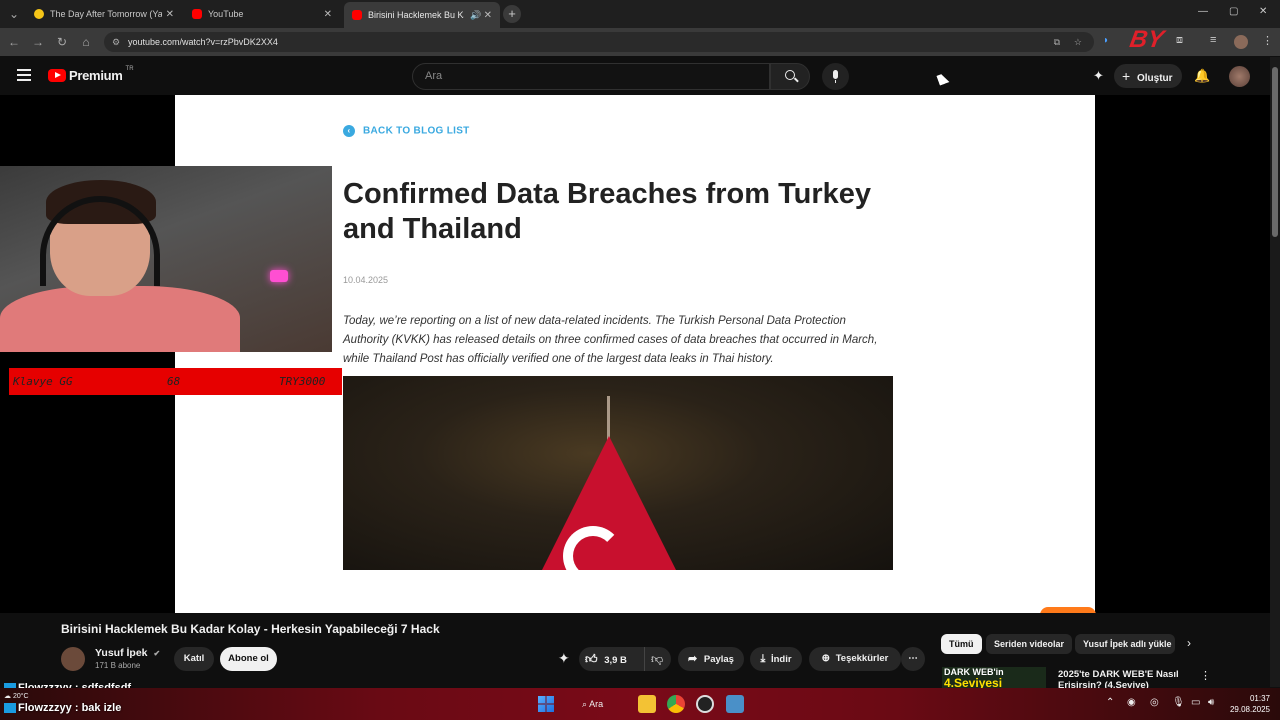 The height and width of the screenshot is (720, 1280). I want to click on logo-text: Premium, so click(96, 75).